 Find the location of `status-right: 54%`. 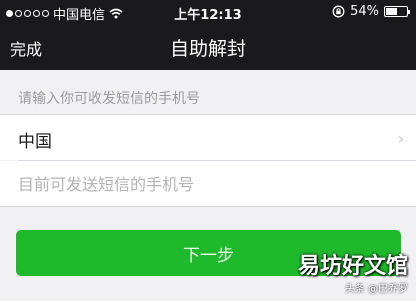

status-right: 54% is located at coordinates (371, 11).